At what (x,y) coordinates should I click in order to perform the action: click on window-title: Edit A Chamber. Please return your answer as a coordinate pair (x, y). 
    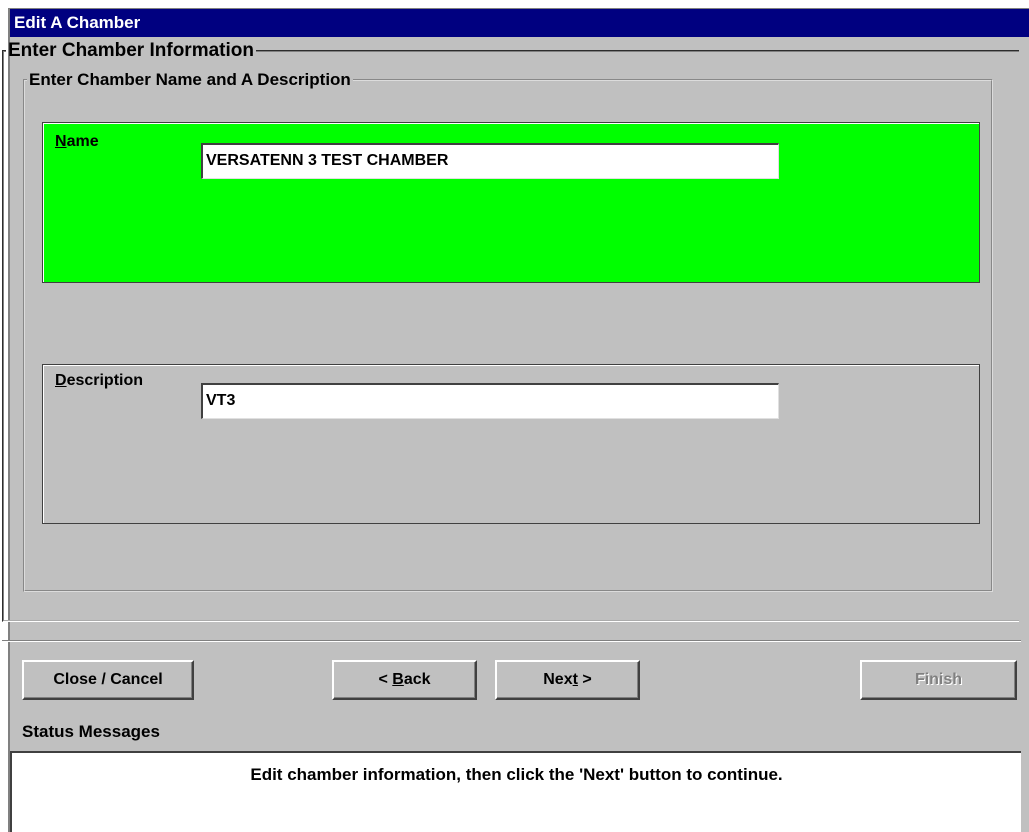
    Looking at the image, I should click on (77, 22).